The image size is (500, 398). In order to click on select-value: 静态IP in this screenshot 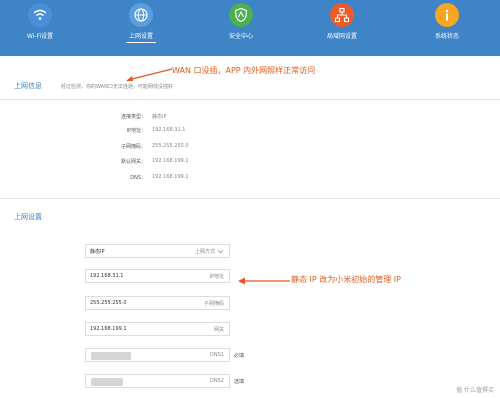, I will do `click(97, 252)`.